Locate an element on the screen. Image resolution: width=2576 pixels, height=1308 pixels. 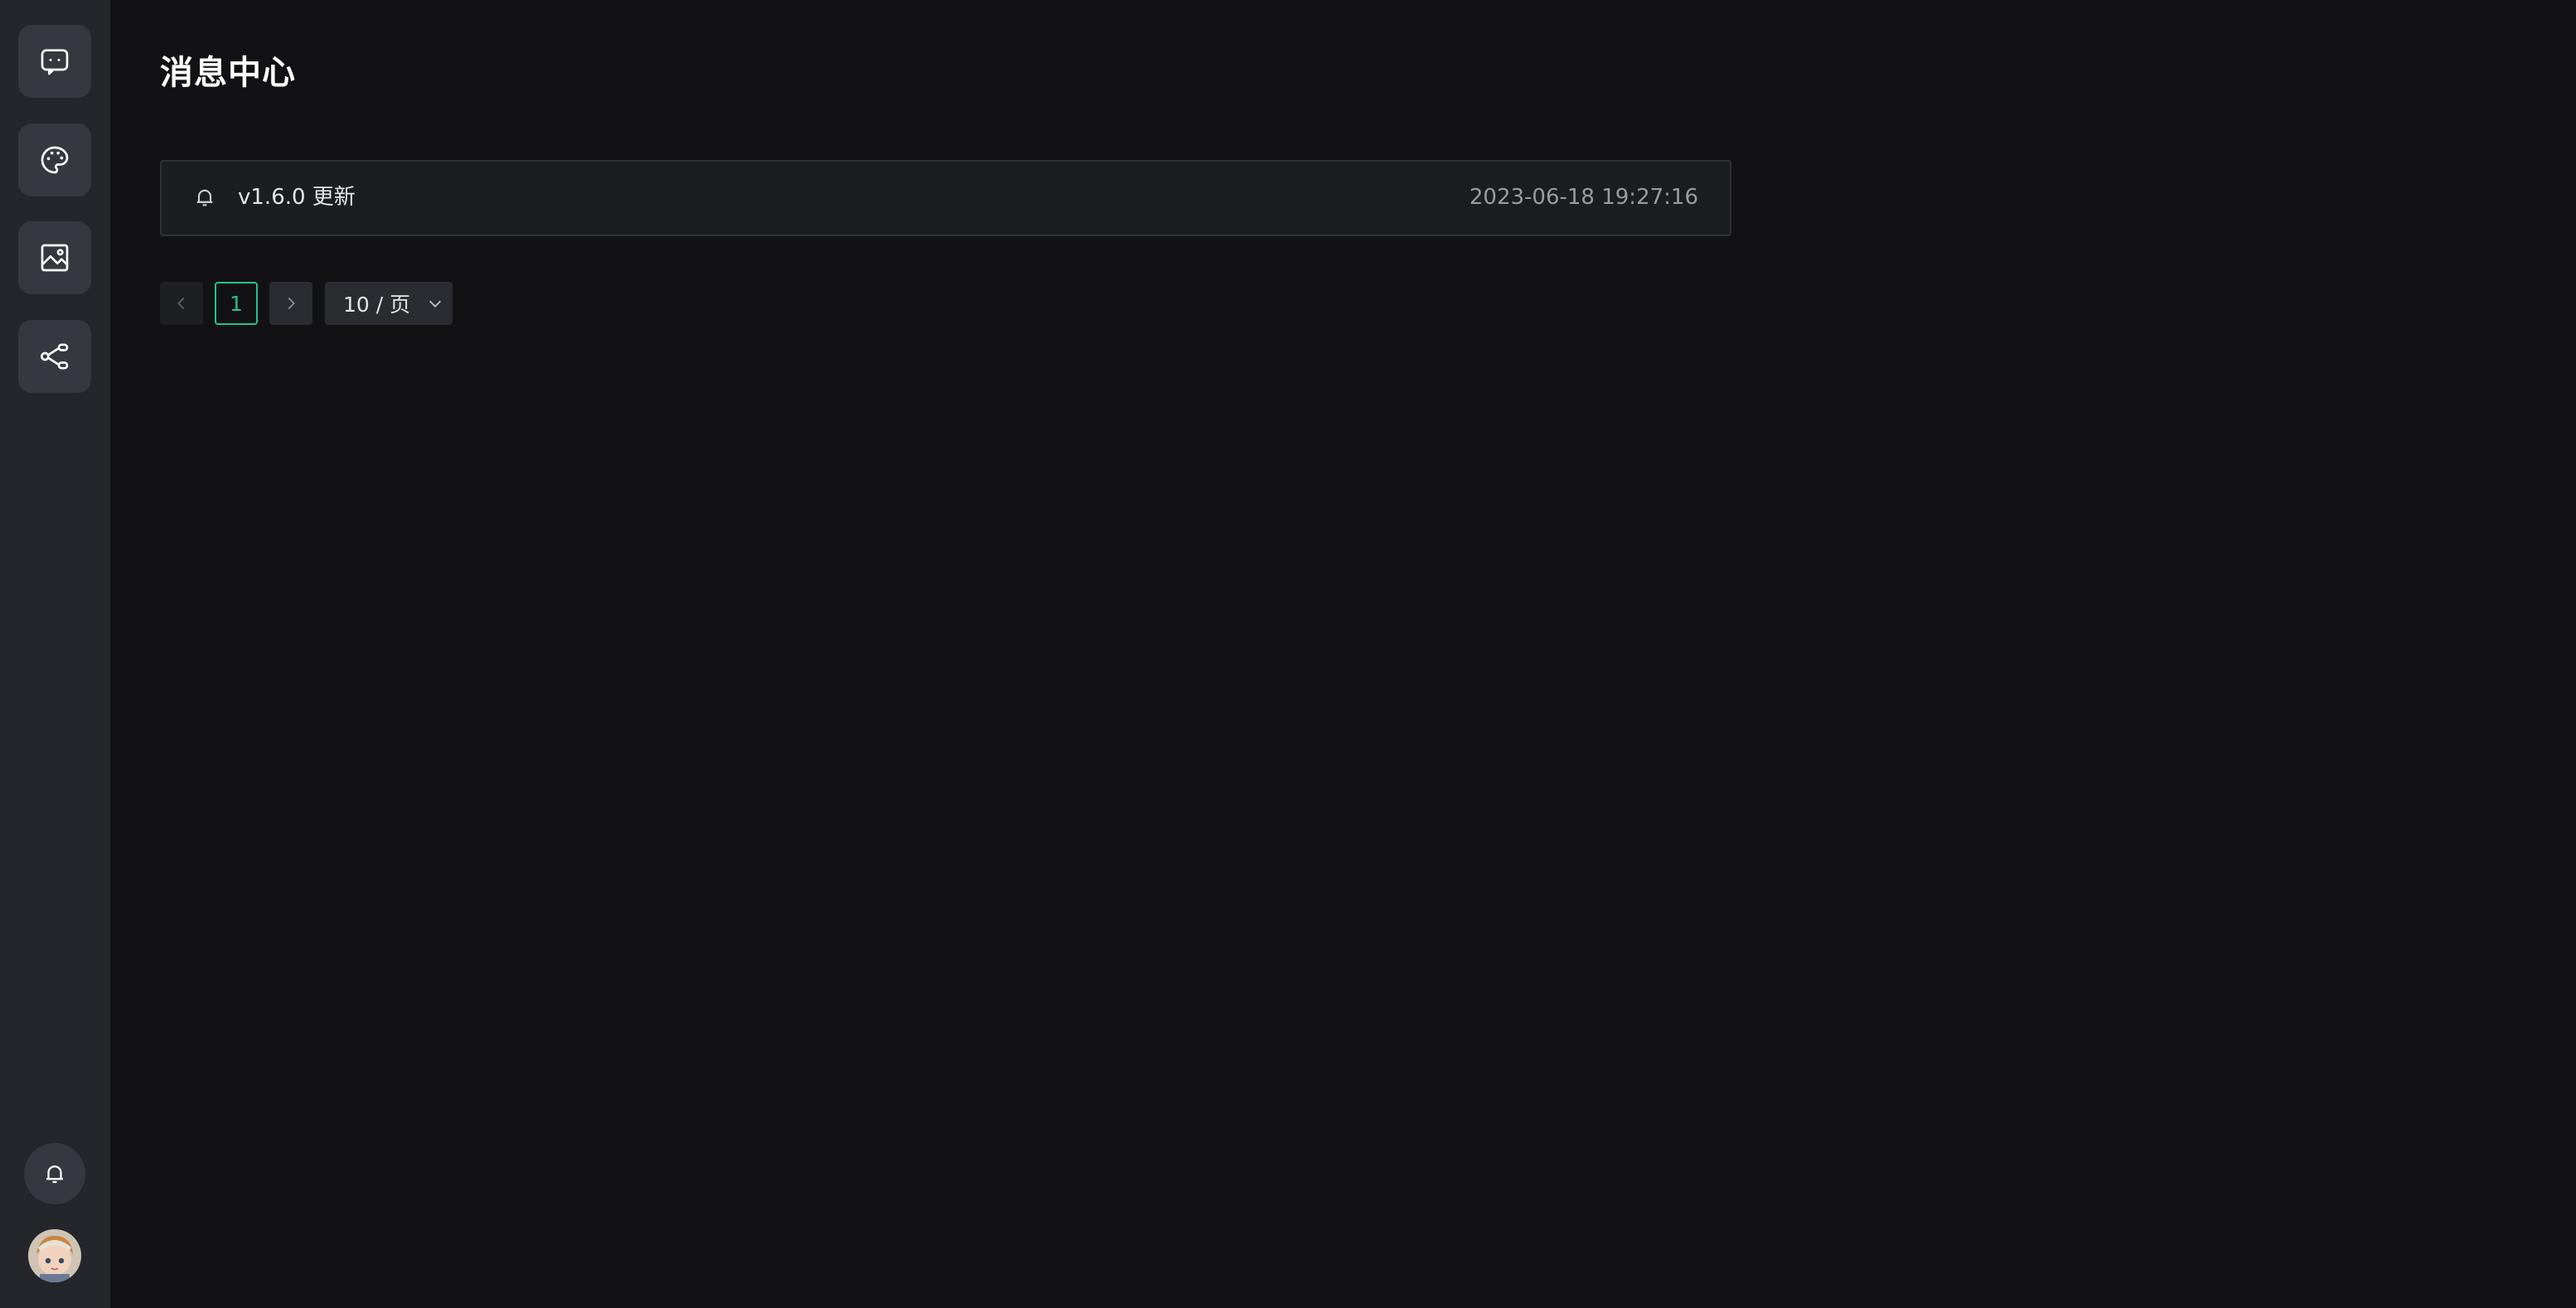
pagination-prev-button is located at coordinates (181, 303).